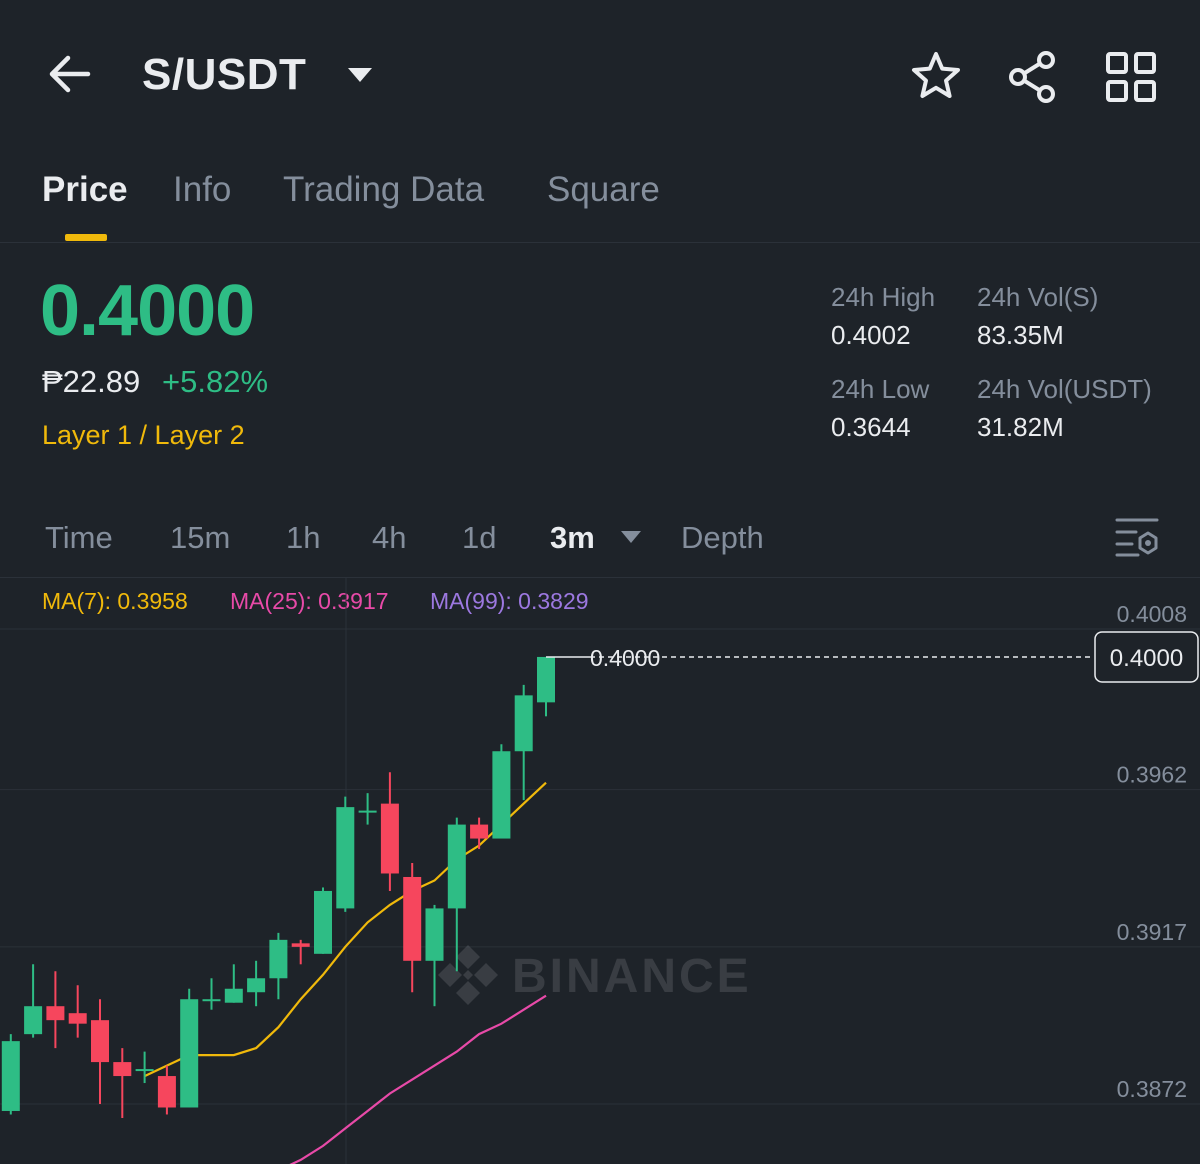 This screenshot has height=1164, width=1200. What do you see at coordinates (202, 190) in the screenshot?
I see `tab-info: Info` at bounding box center [202, 190].